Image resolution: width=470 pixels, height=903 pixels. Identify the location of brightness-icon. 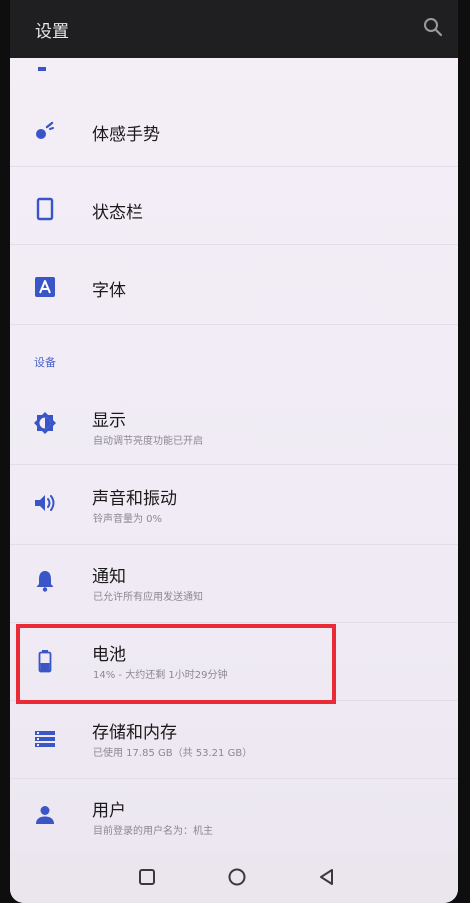
(45, 423).